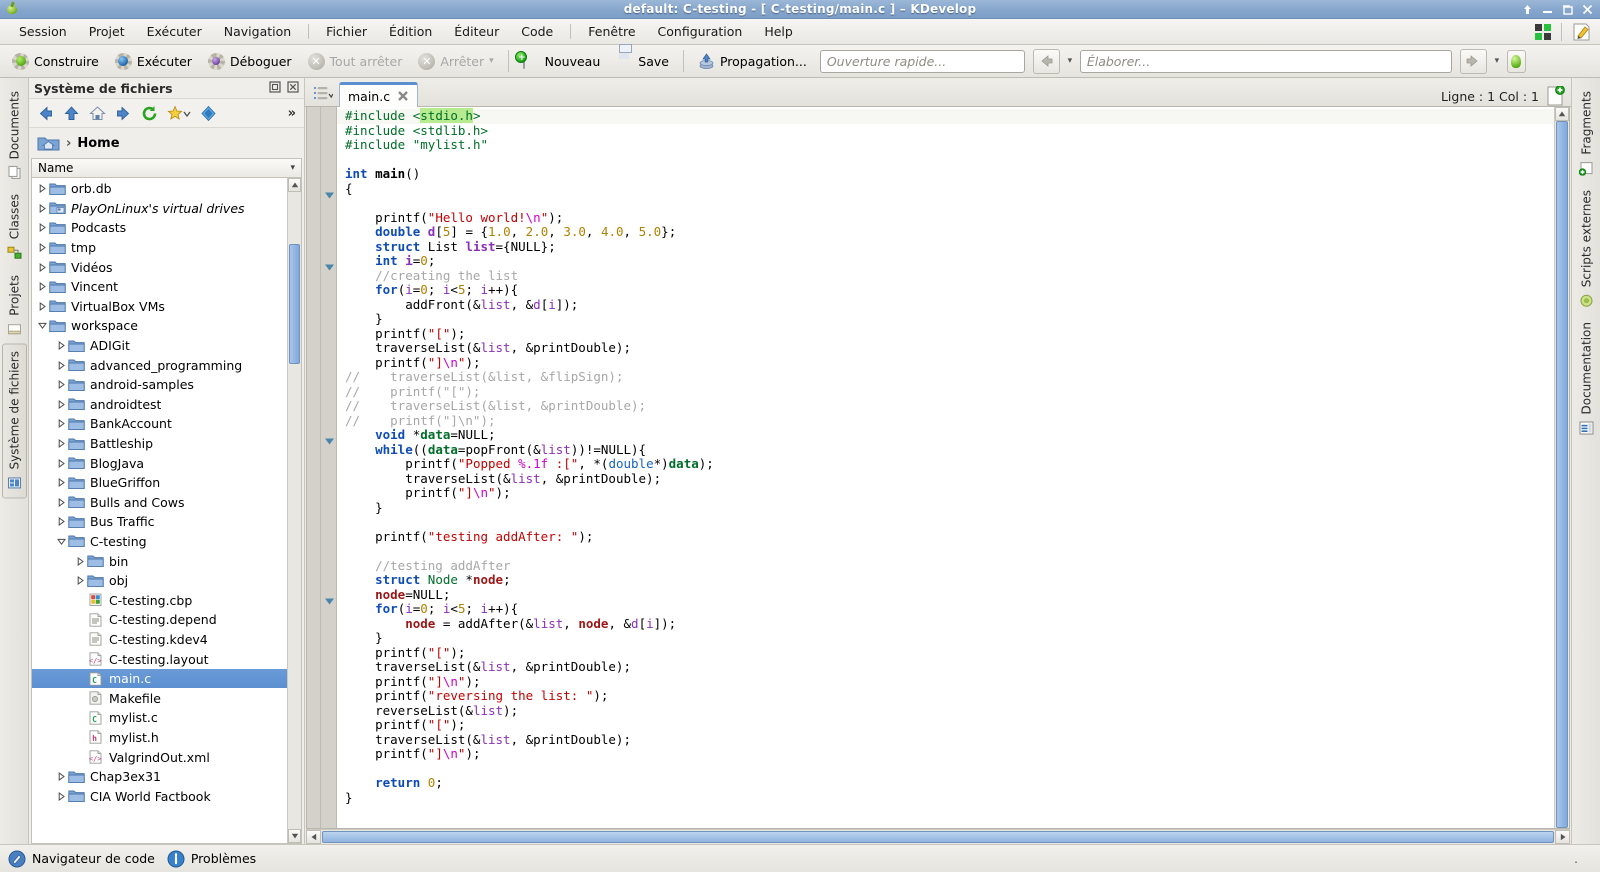  I want to click on sidebar-item-systeme-de-fichiers: Système de fichiers, so click(14, 421).